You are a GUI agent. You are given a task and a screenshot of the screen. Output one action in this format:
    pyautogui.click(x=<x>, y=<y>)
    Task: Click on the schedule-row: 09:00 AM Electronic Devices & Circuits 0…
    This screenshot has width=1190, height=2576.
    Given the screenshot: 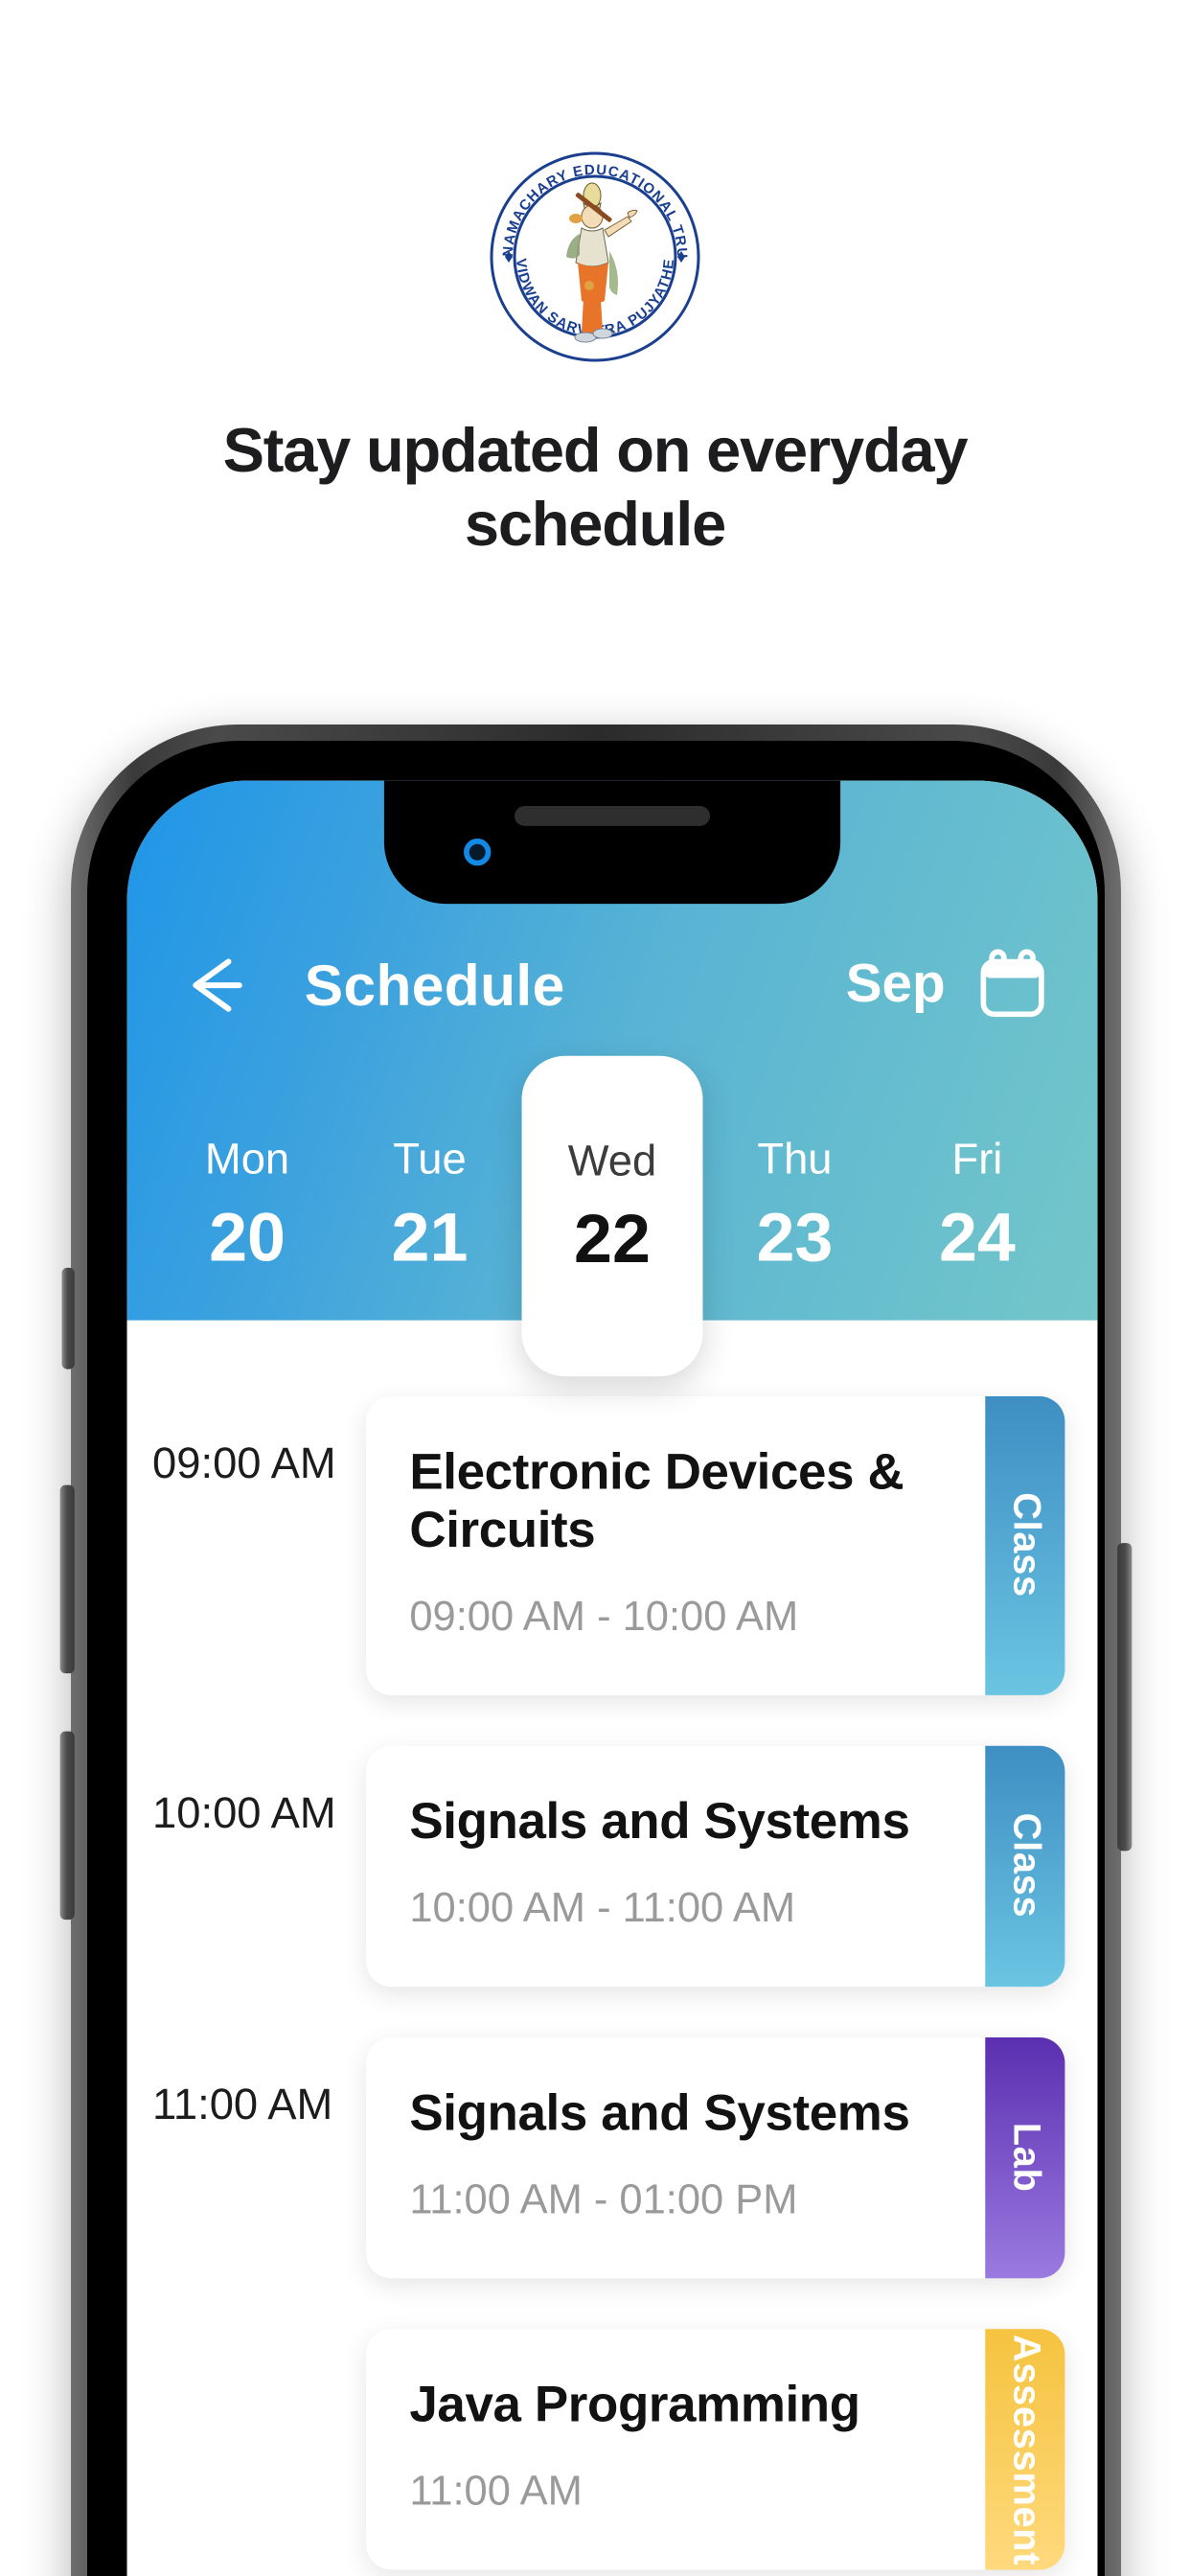 What is the action you would take?
    pyautogui.click(x=612, y=1545)
    